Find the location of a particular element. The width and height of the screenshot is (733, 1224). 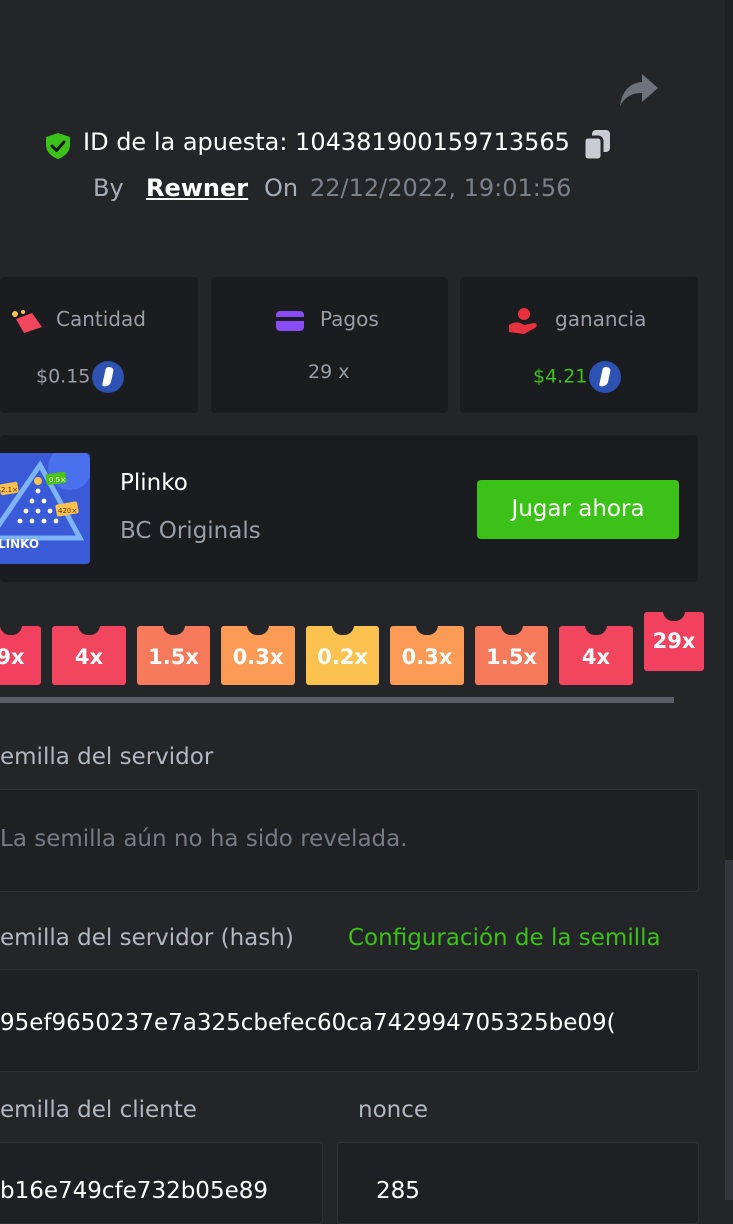

nonce-label: nonce is located at coordinates (393, 1110).